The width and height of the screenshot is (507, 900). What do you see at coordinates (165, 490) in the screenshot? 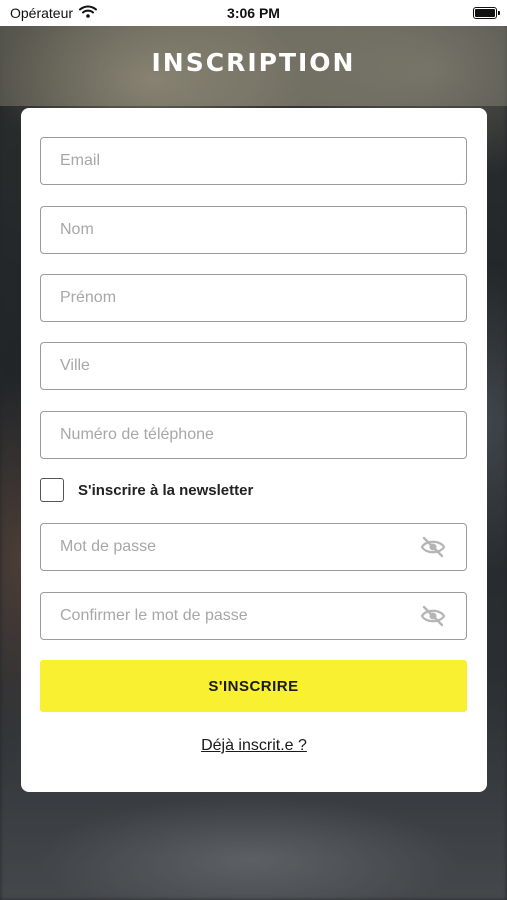
I see `newsletter-label: S'inscrire à la newsletter` at bounding box center [165, 490].